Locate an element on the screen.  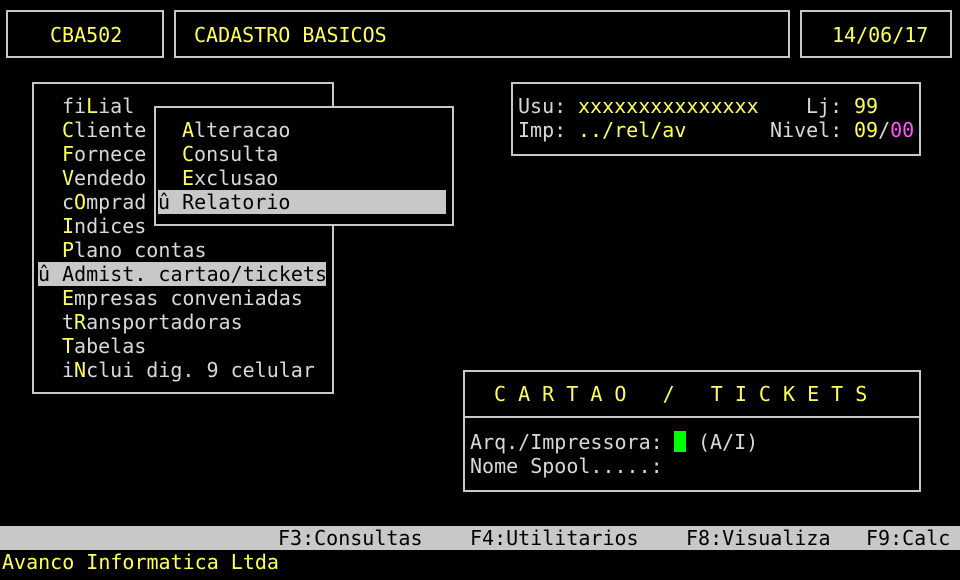
menu-item-vendedo: Vendedo is located at coordinates (104, 178).